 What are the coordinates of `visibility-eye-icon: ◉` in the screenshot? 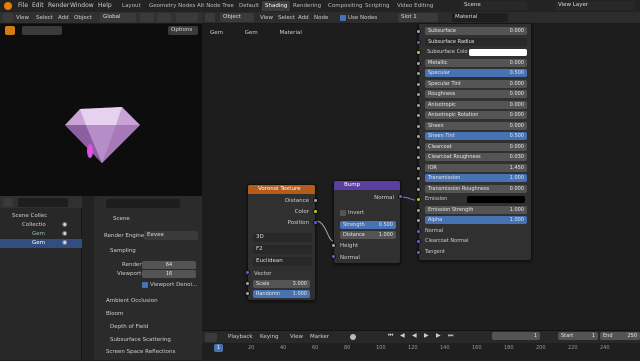 It's located at (64, 233).